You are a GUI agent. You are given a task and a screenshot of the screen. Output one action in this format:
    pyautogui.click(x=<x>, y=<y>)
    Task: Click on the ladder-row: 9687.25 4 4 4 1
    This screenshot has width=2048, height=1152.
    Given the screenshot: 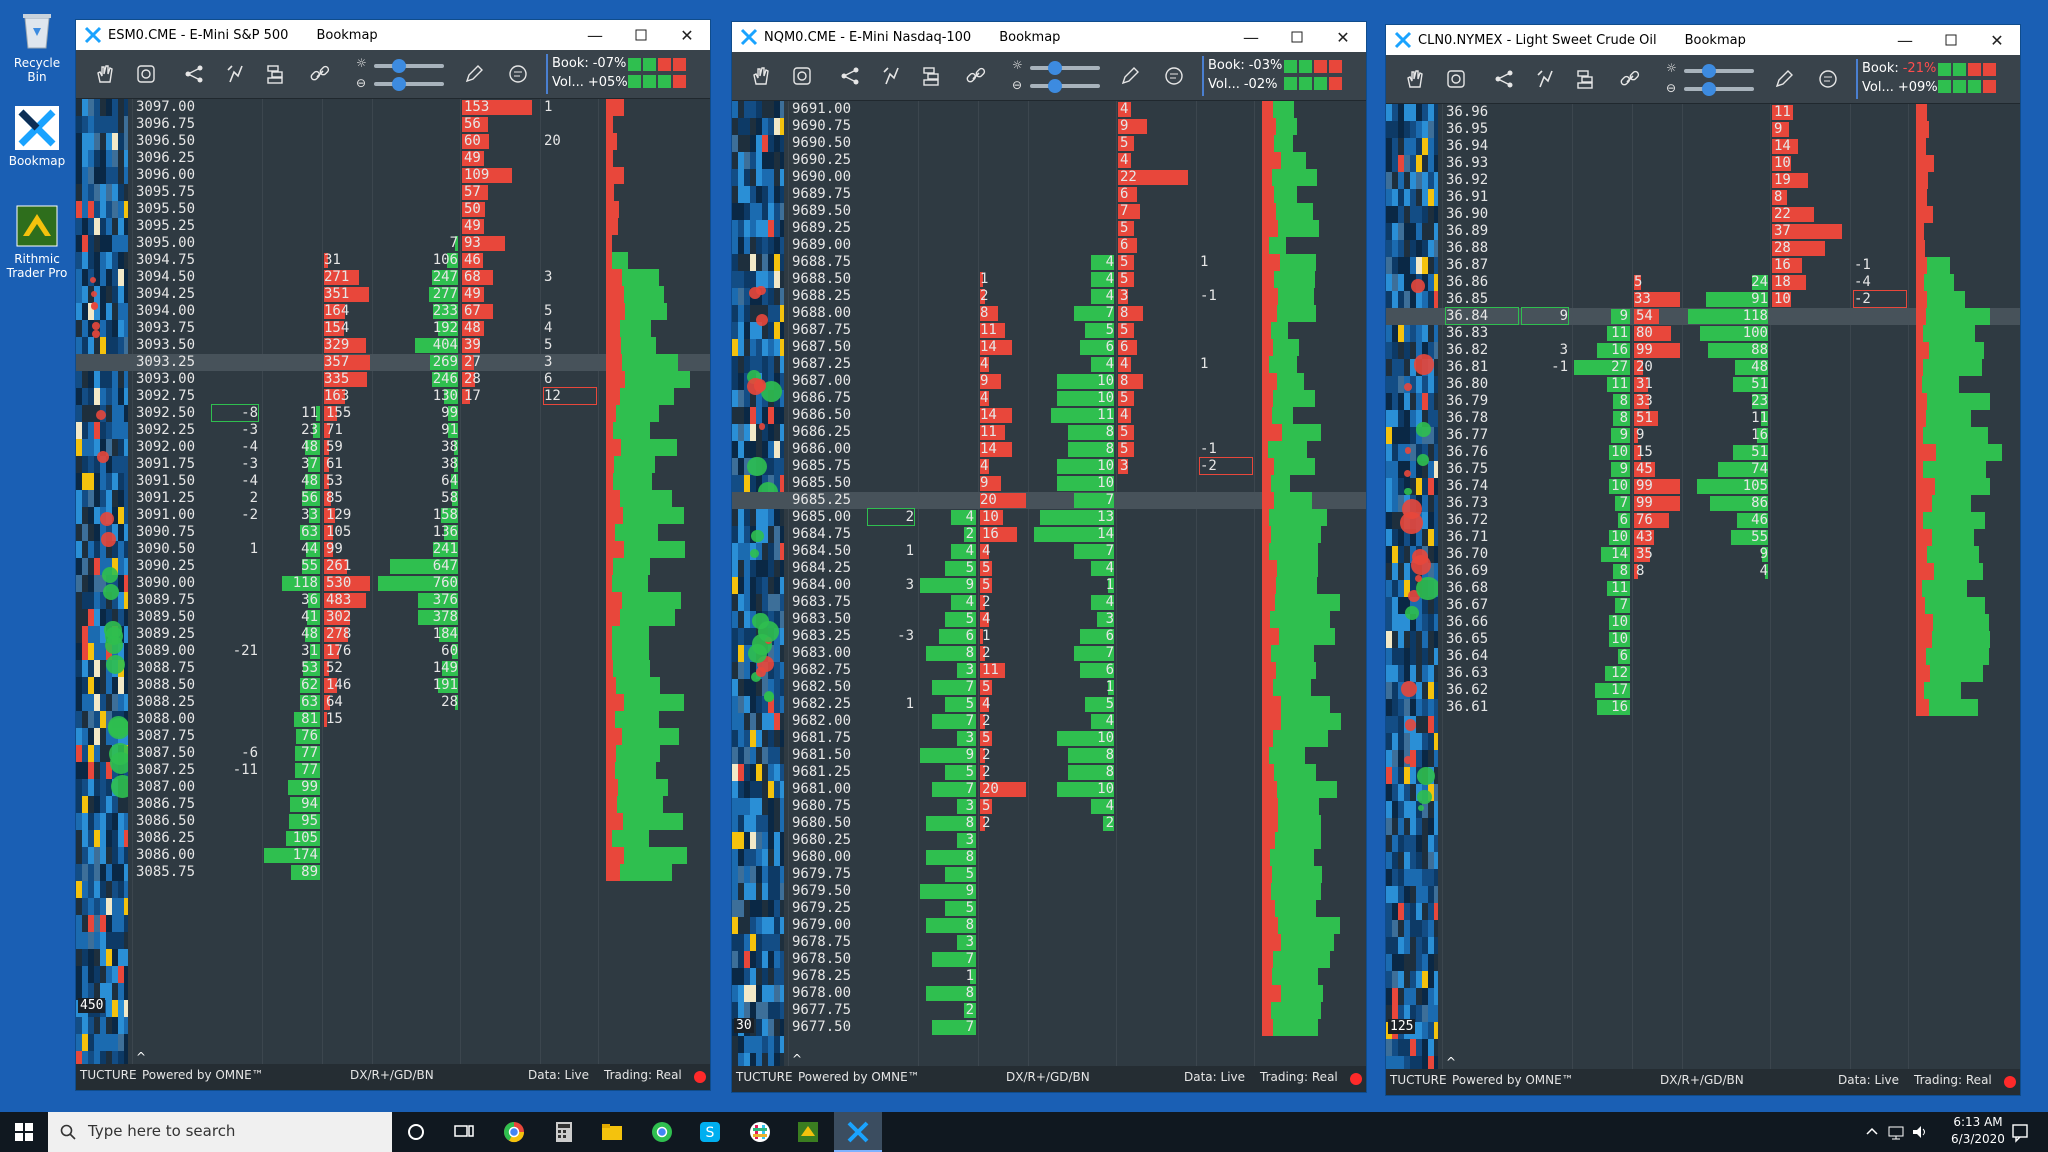 What is the action you would take?
    pyautogui.click(x=1049, y=364)
    